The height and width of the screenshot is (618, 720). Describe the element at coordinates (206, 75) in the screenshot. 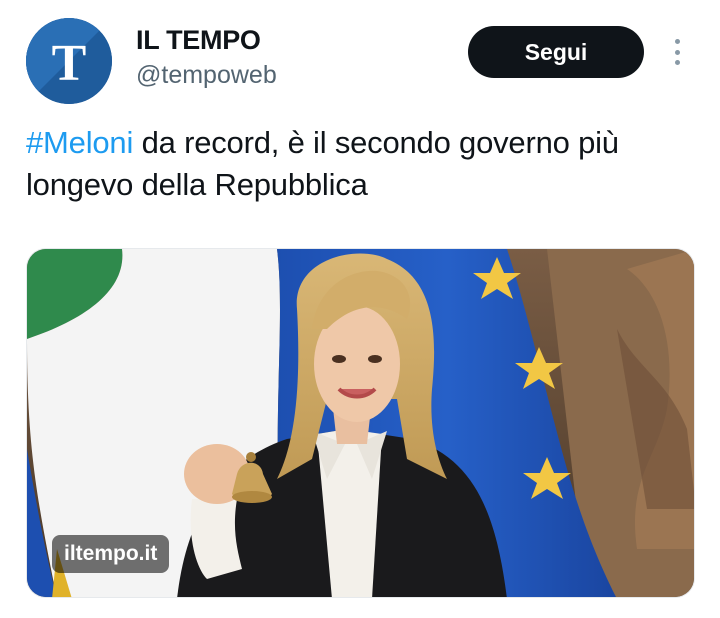

I see `author-handle: @tempoweb` at that location.